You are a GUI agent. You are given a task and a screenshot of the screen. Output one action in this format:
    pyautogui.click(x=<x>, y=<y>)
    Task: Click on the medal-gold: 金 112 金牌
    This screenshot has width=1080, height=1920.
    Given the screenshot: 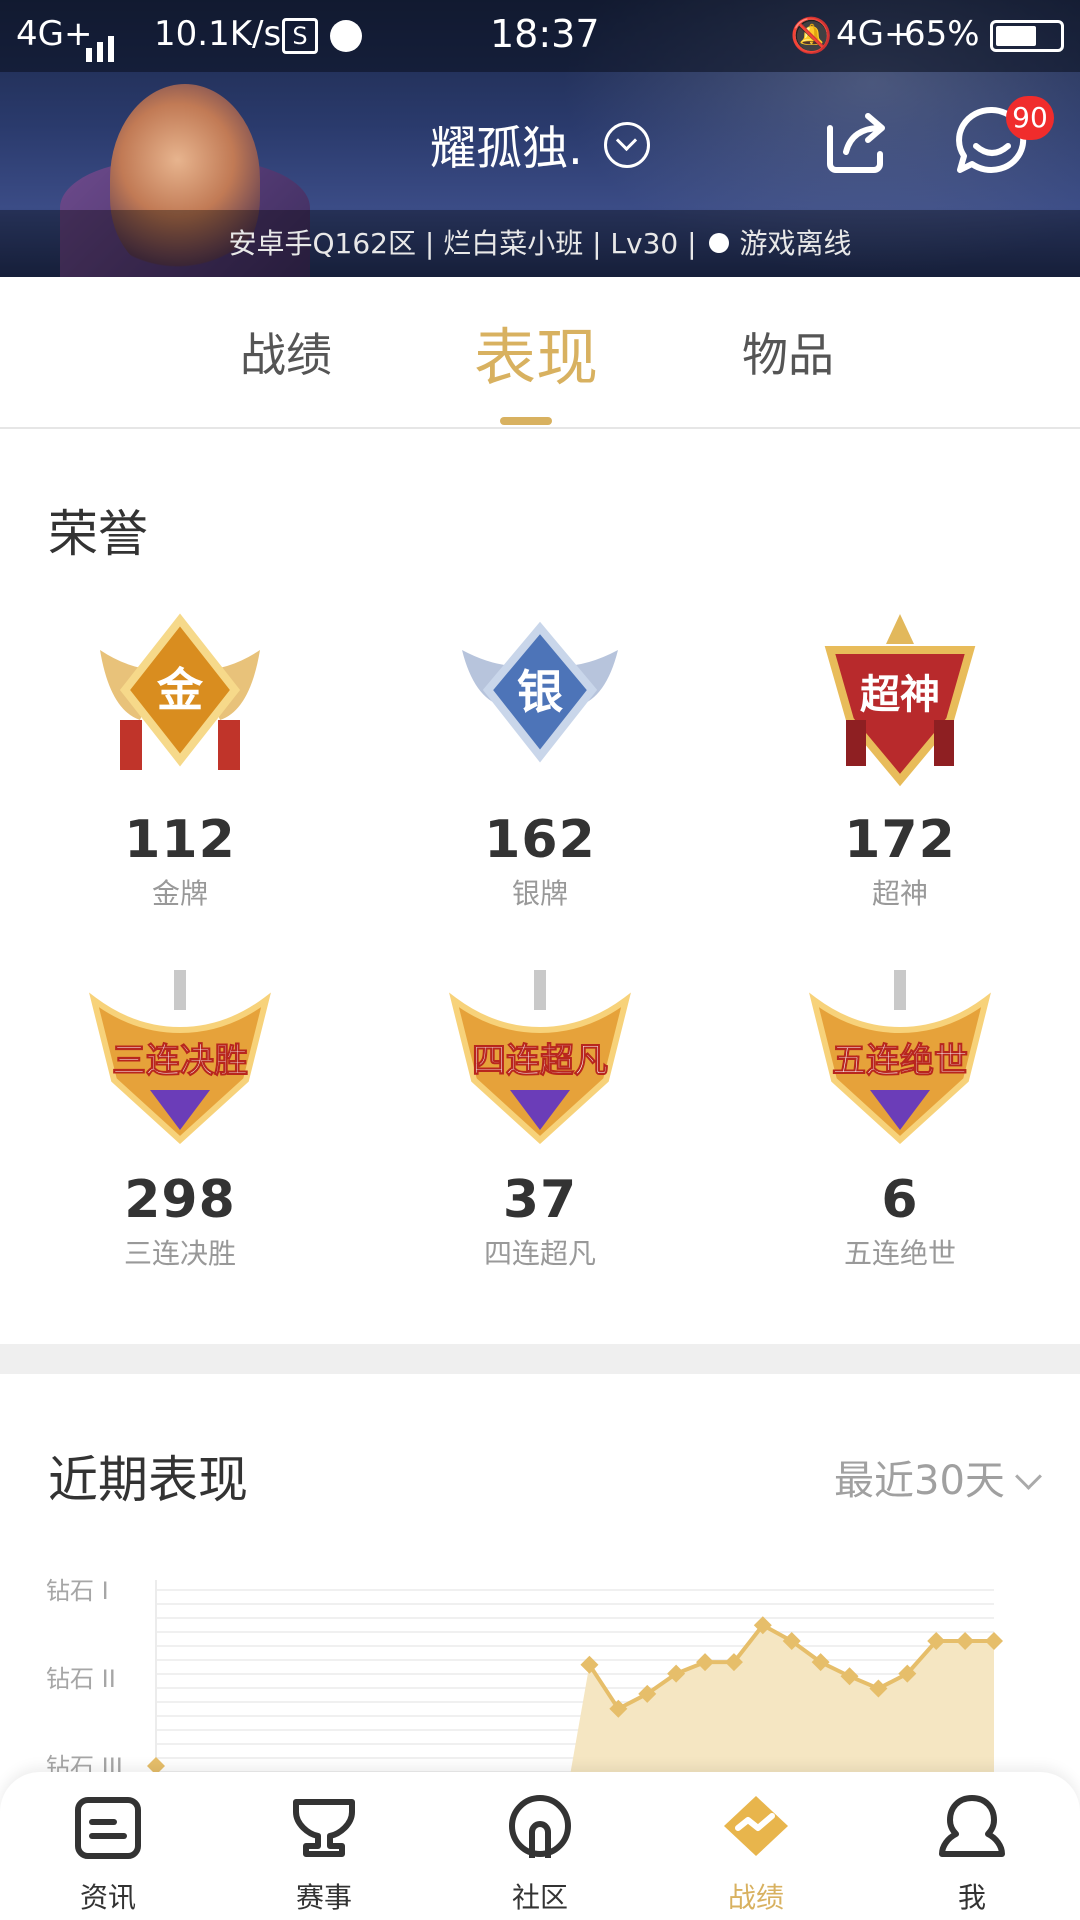 What is the action you would take?
    pyautogui.click(x=180, y=761)
    